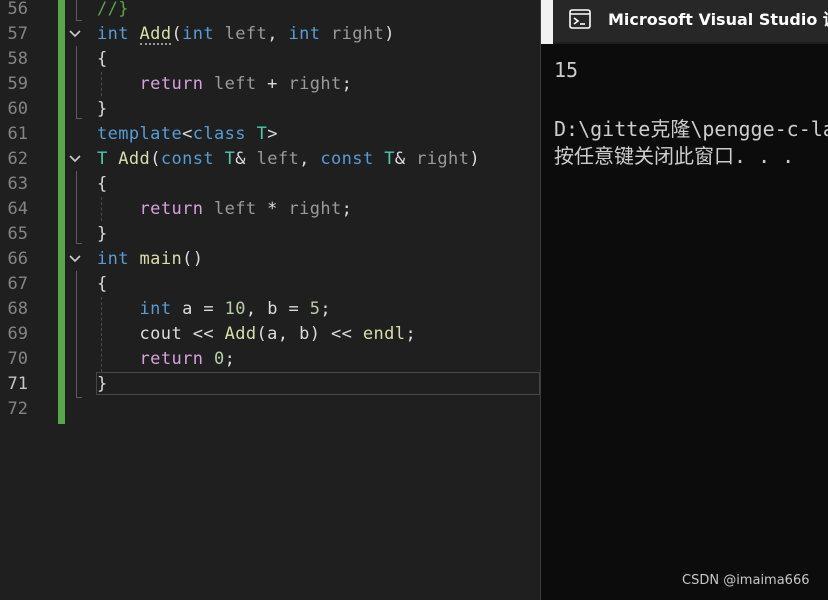 The height and width of the screenshot is (600, 828). I want to click on code-token: *, so click(272, 209).